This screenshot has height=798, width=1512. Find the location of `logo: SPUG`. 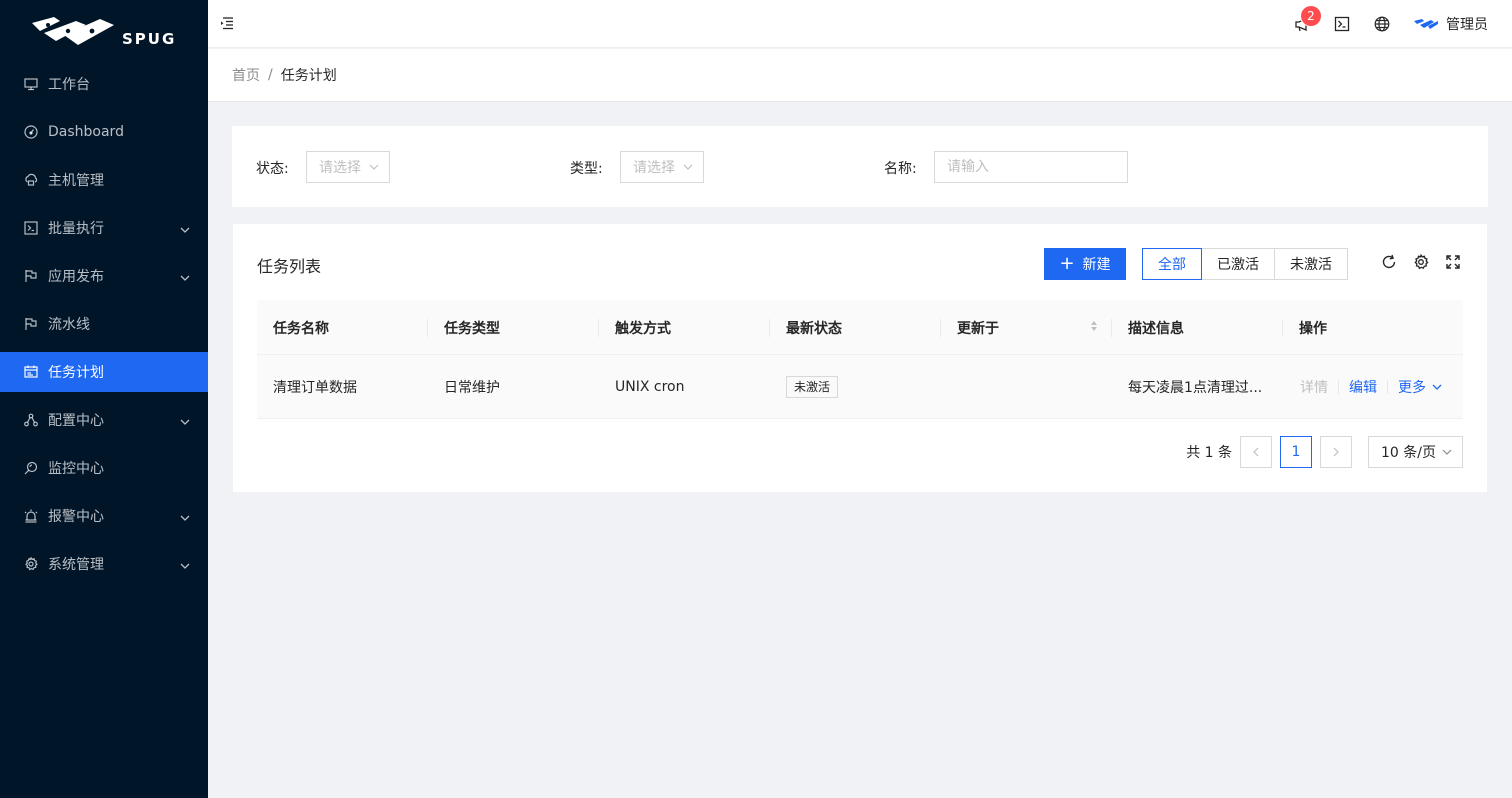

logo: SPUG is located at coordinates (104, 32).